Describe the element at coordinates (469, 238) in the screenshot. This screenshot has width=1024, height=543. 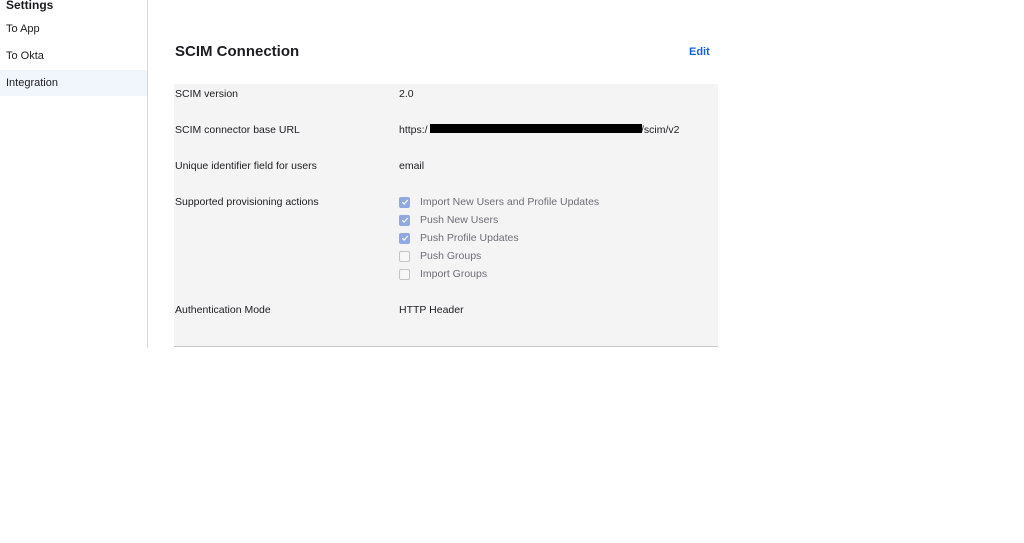
I see `action-label: Push Profile Updates` at that location.